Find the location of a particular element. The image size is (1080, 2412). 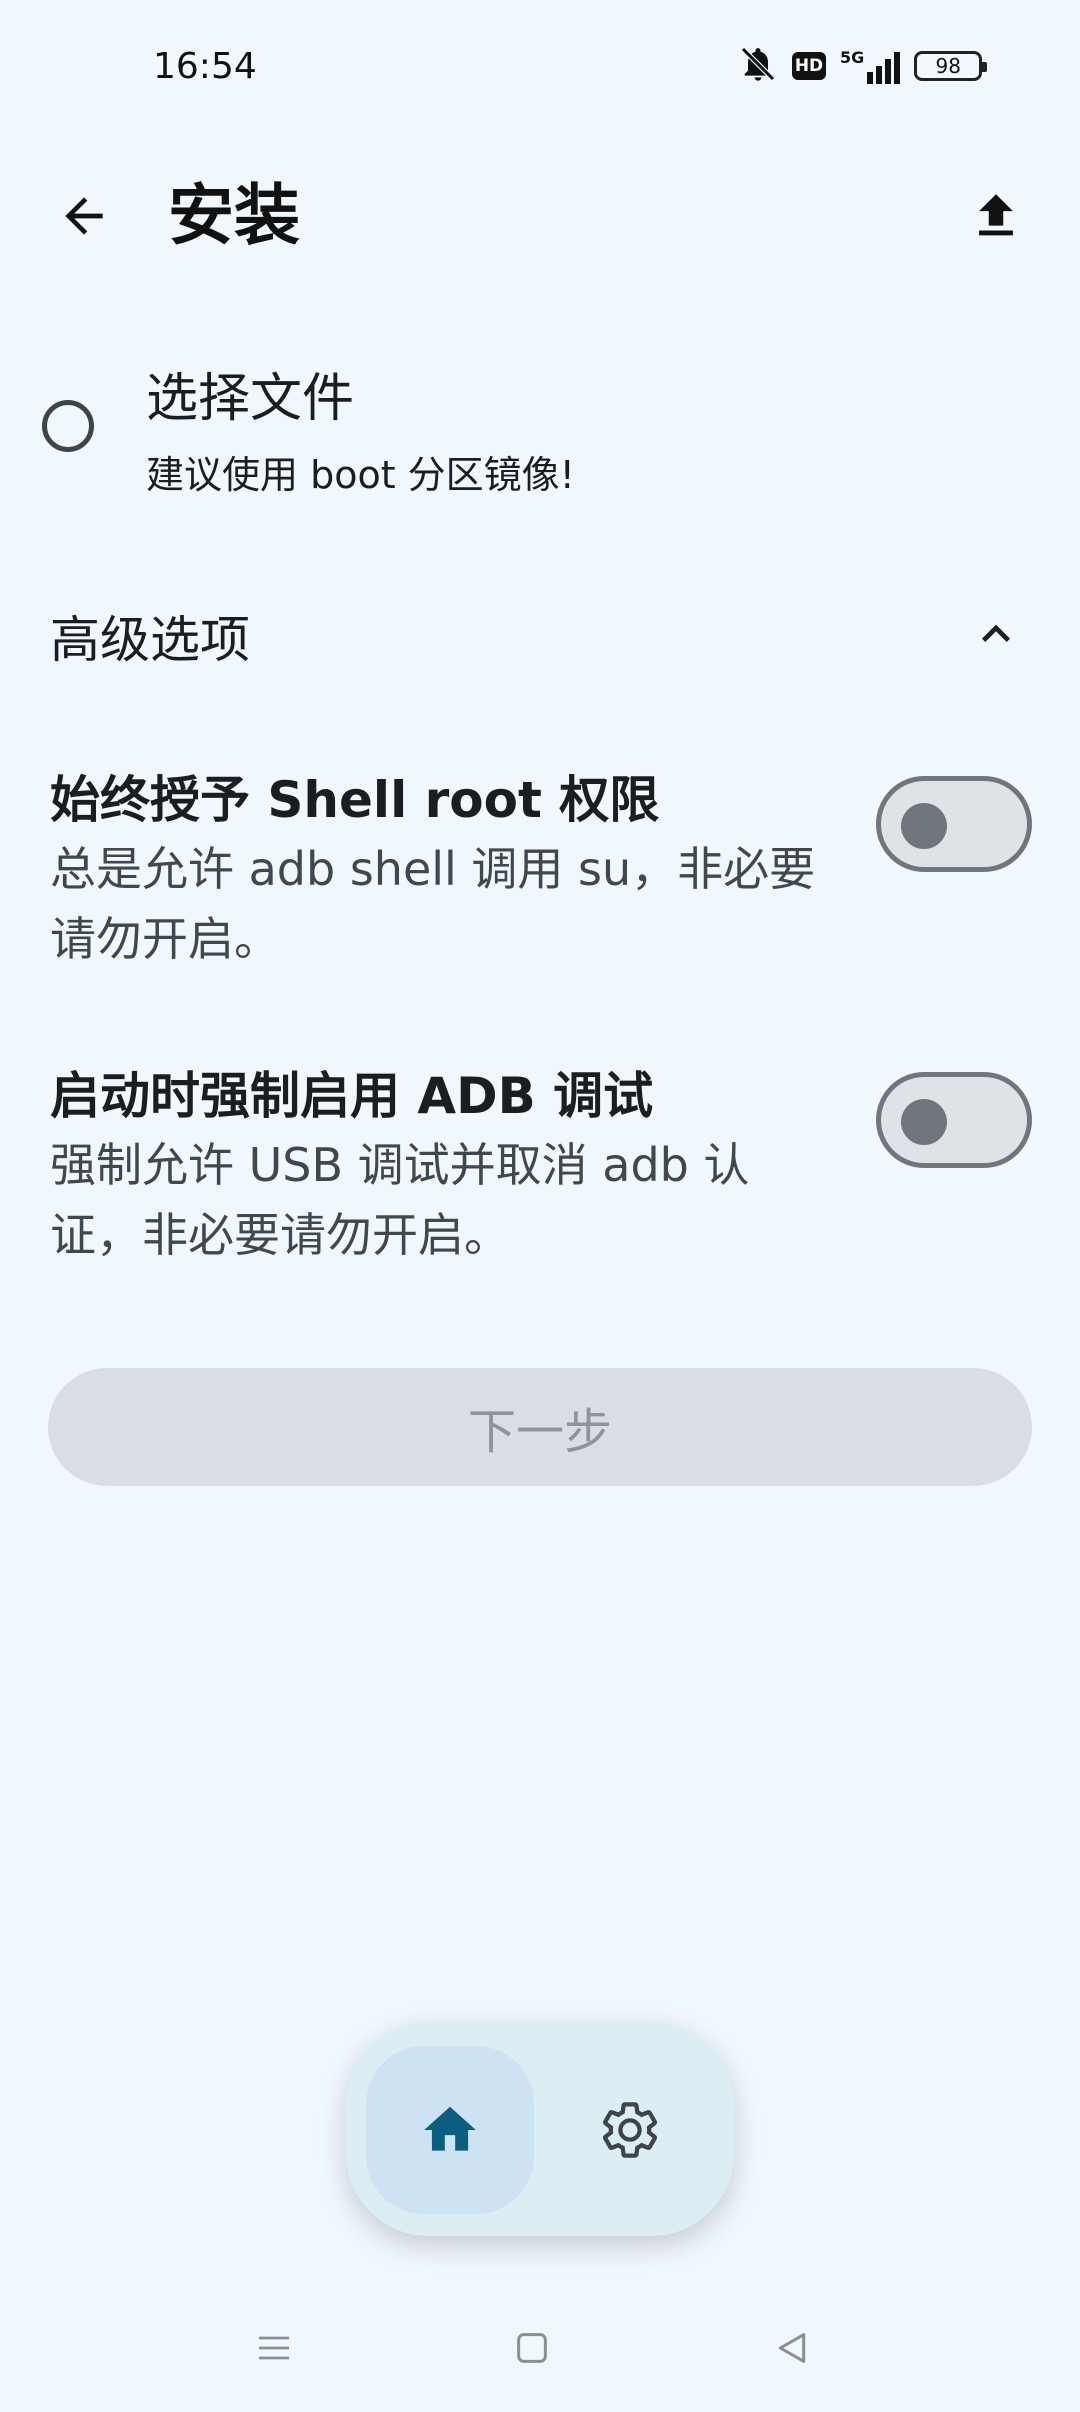

square-icon is located at coordinates (532, 2348).